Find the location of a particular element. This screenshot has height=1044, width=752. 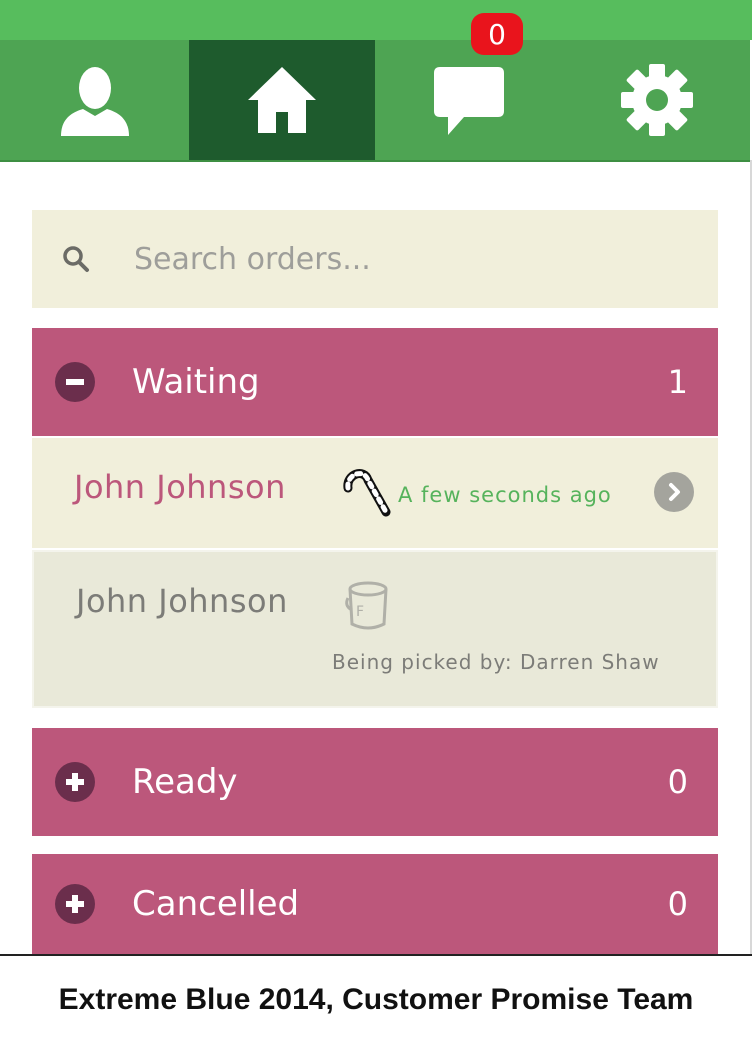

home-icon is located at coordinates (282, 100).